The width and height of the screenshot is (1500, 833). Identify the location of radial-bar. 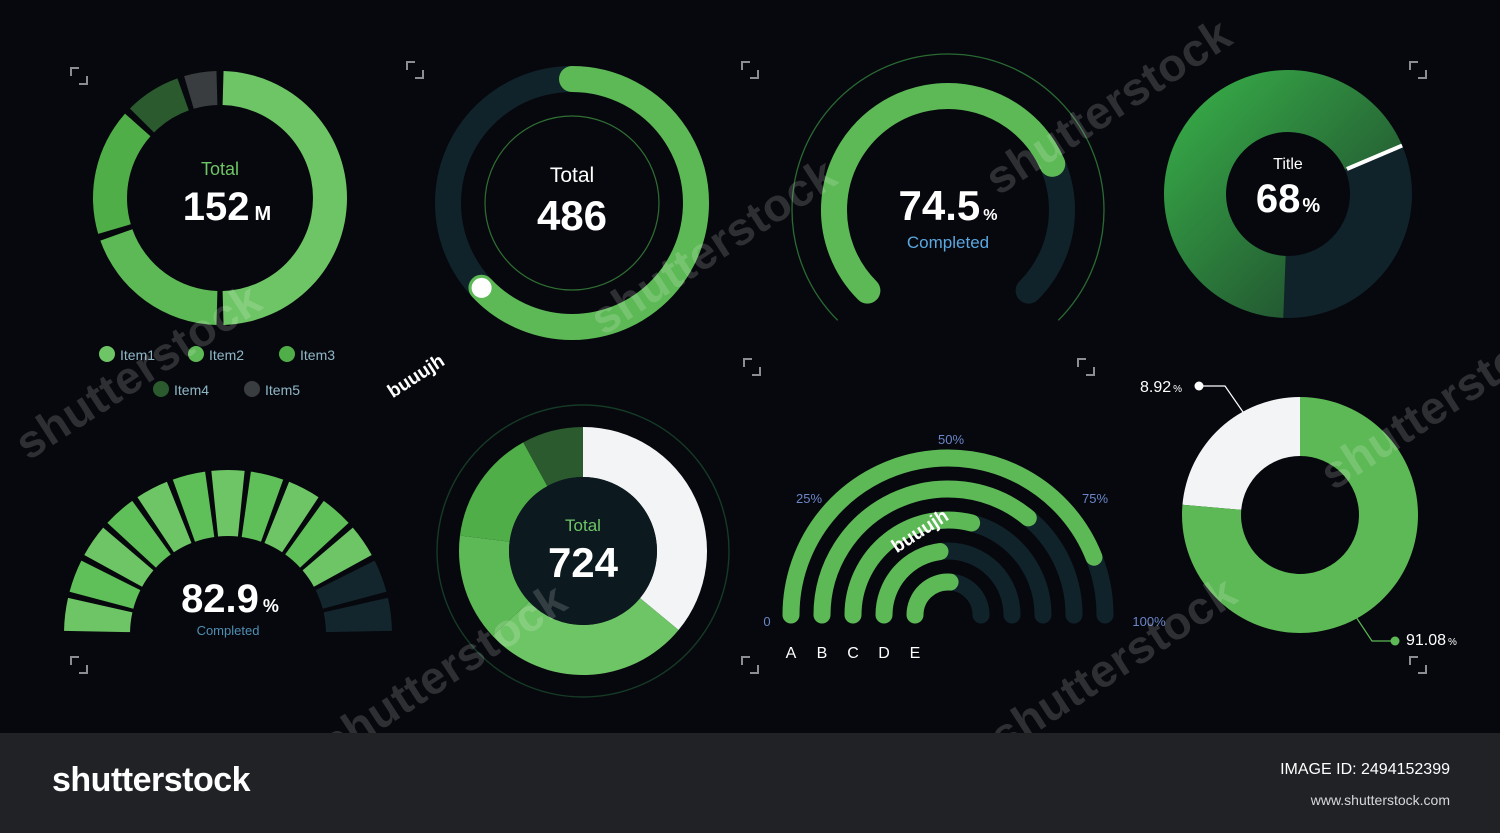
(932, 598).